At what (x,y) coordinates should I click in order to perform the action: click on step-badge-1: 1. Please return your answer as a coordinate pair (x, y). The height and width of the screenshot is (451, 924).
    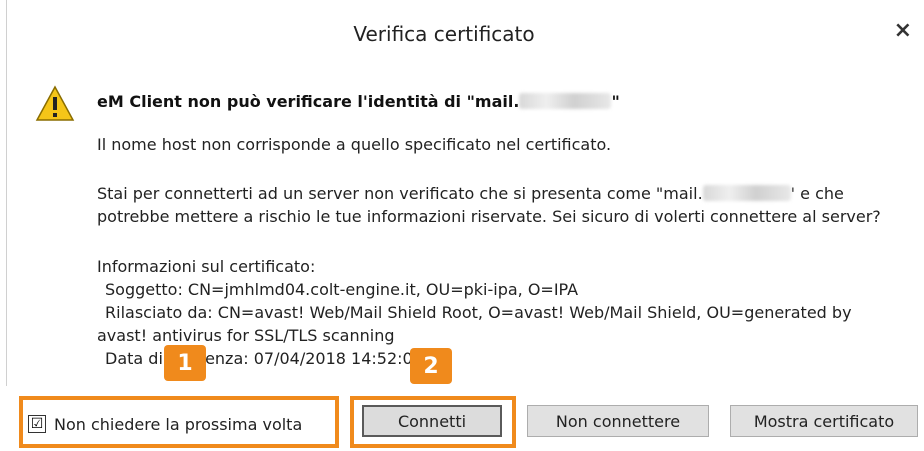
    Looking at the image, I should click on (185, 363).